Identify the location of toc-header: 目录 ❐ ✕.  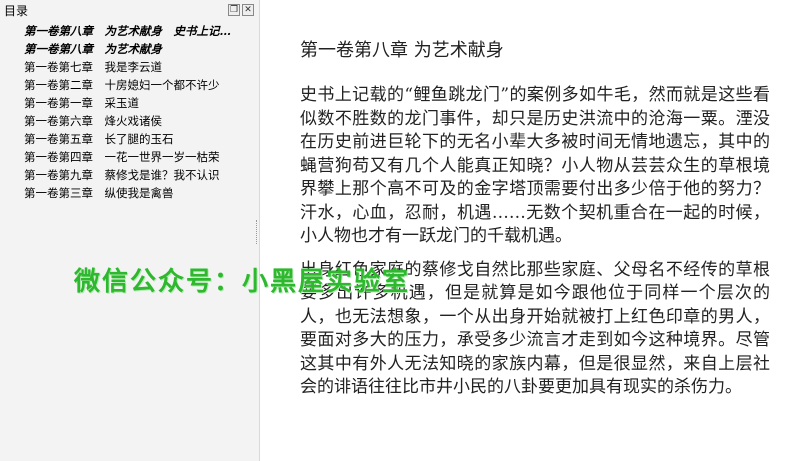
(130, 10).